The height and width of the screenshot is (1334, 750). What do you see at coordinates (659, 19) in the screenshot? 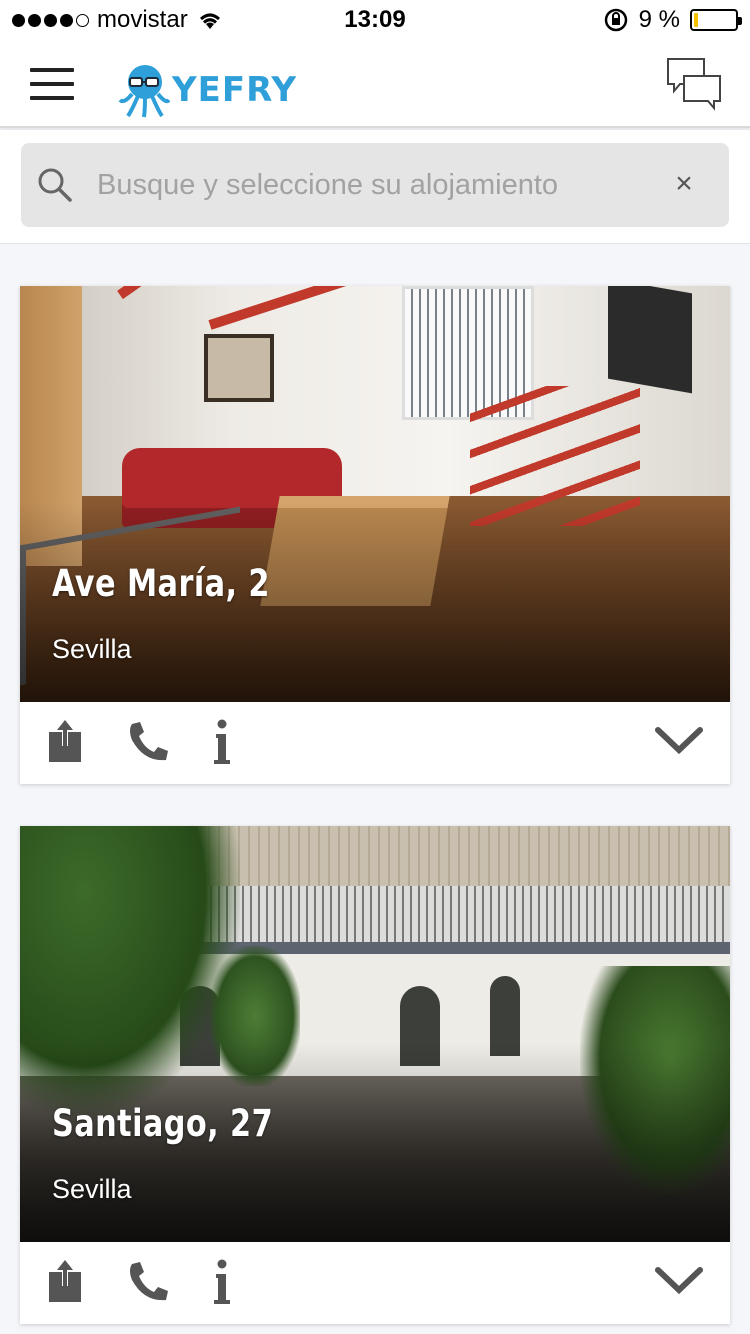
I see `battery-percent: 9 %` at bounding box center [659, 19].